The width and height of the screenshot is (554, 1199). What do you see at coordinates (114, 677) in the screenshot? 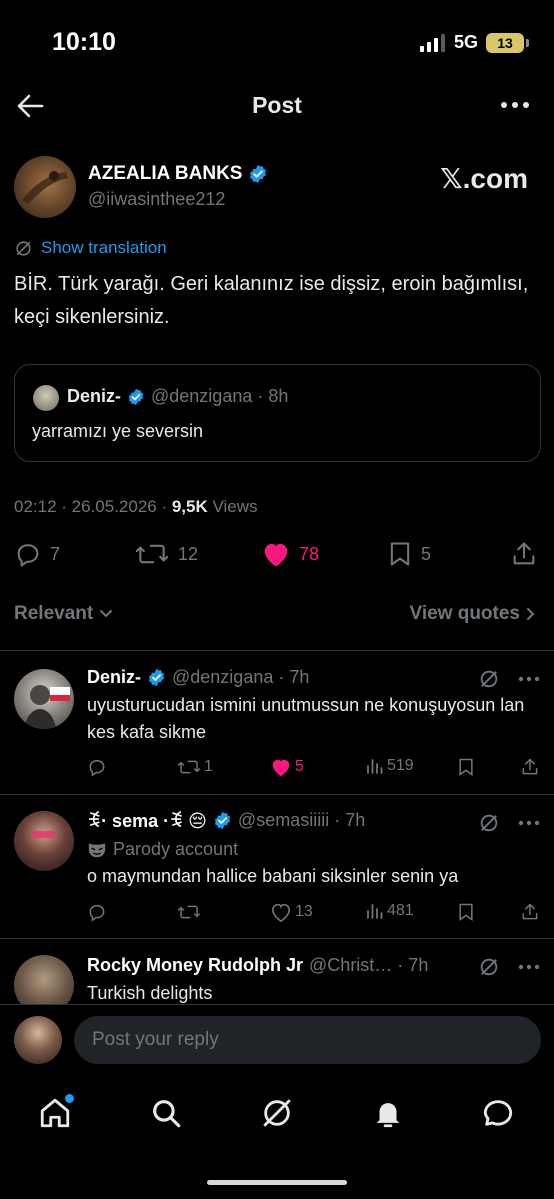
I see `reply-author-name: Deniz-` at bounding box center [114, 677].